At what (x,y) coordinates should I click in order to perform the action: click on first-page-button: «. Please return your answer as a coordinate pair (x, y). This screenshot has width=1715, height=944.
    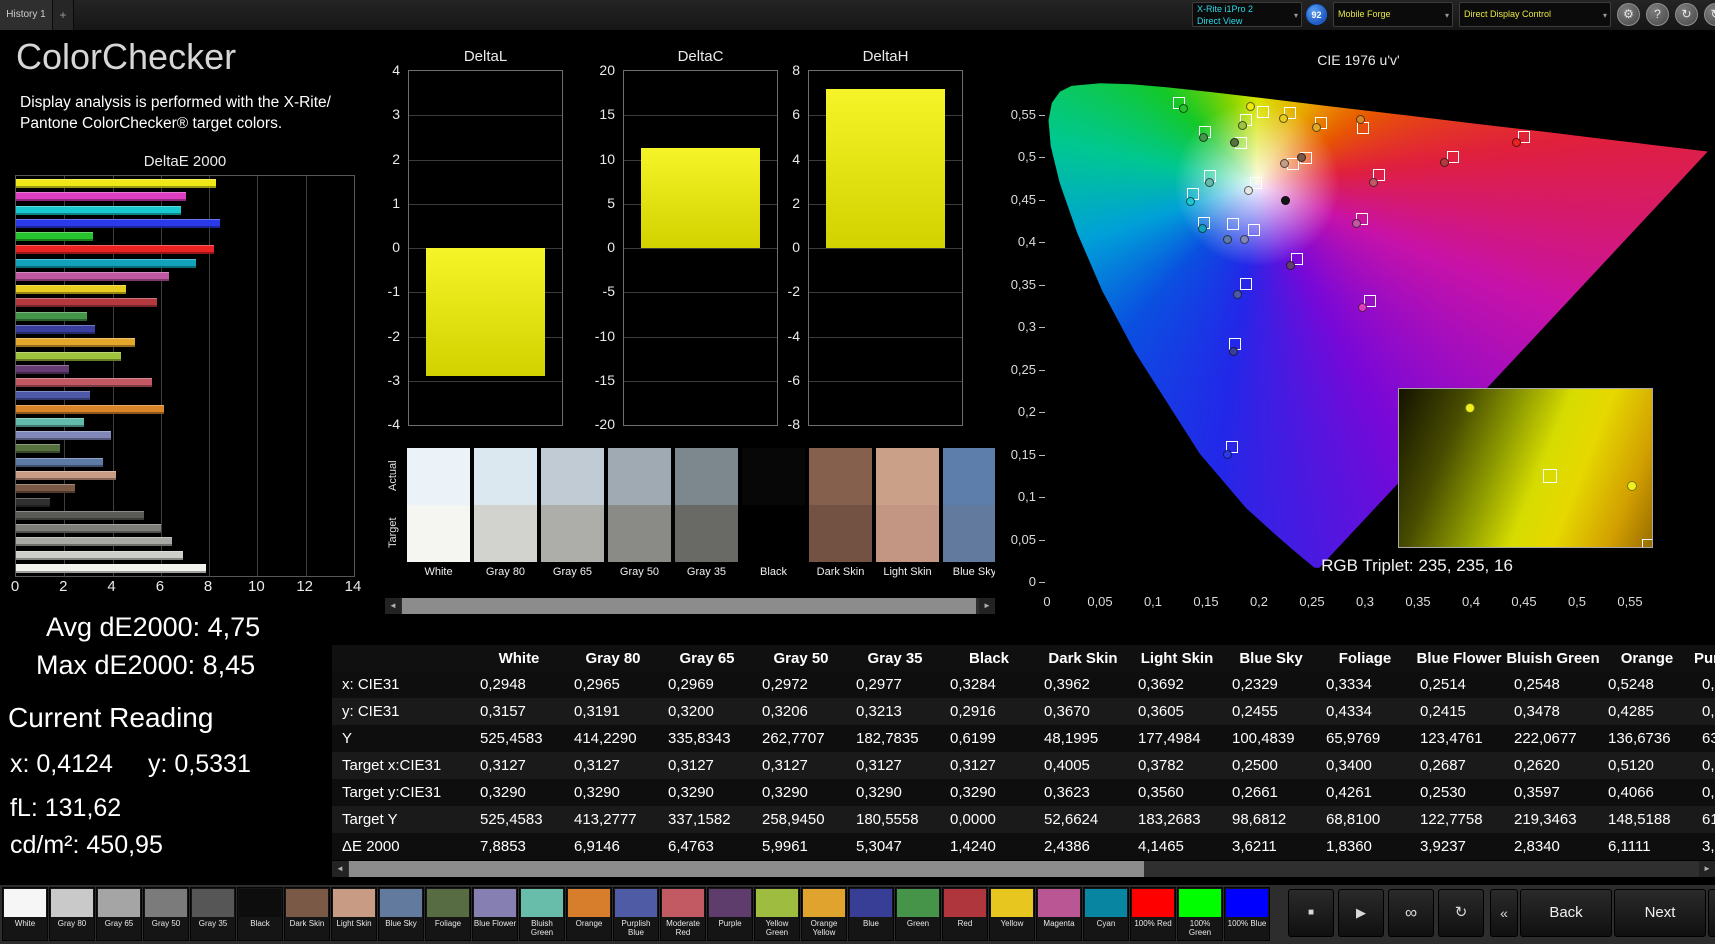
    Looking at the image, I should click on (1504, 913).